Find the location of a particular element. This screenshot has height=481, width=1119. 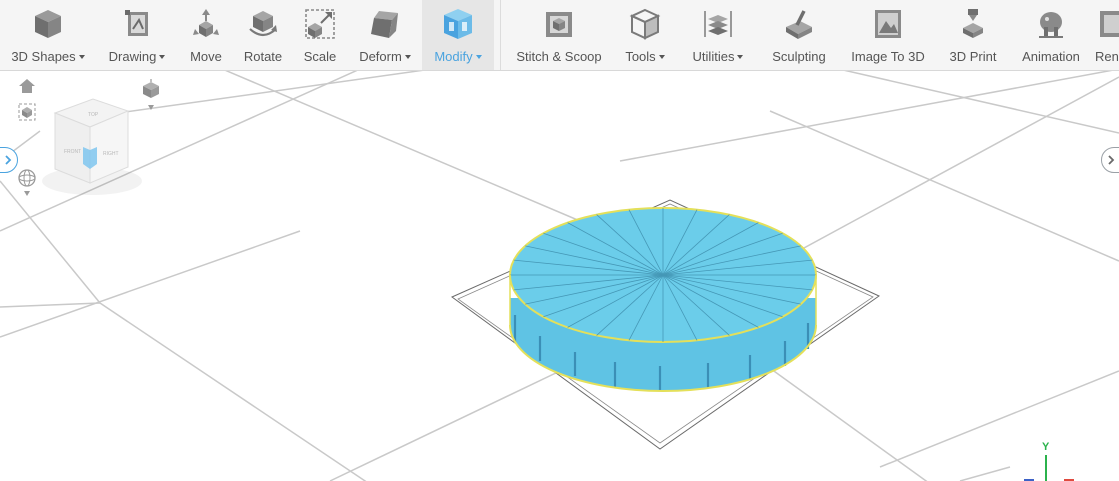

tool-scale: Scale is located at coordinates (320, 35).